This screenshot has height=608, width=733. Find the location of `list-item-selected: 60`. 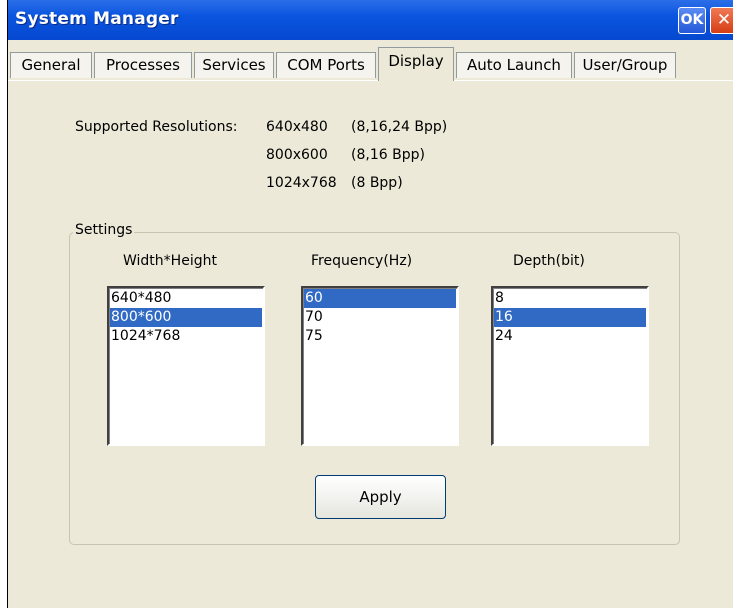

list-item-selected: 60 is located at coordinates (380, 298).